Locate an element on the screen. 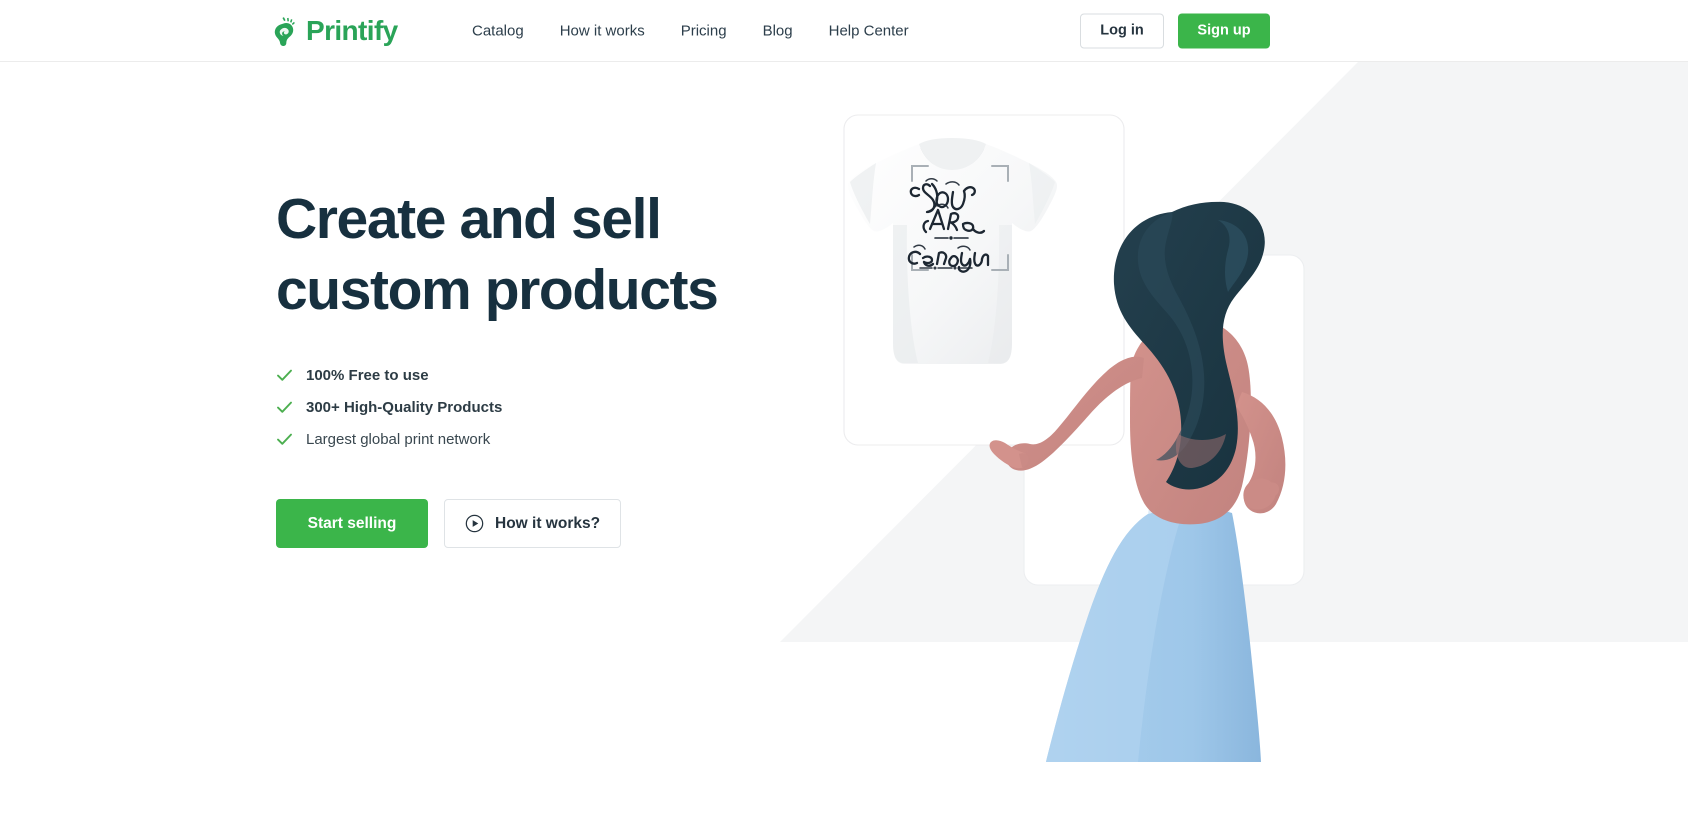 The width and height of the screenshot is (1688, 826). how-it-works-button: How it works? is located at coordinates (533, 524).